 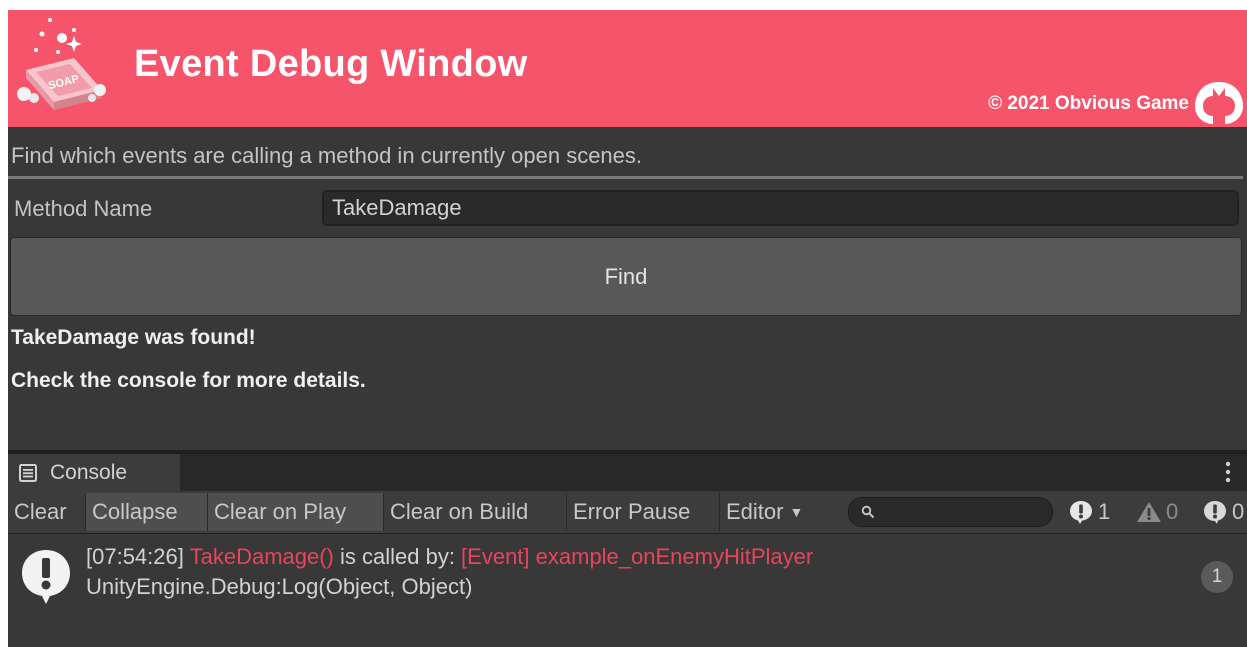 I want to click on log-event-name: [Event] example_onEnemyHitPlayer, so click(x=637, y=556).